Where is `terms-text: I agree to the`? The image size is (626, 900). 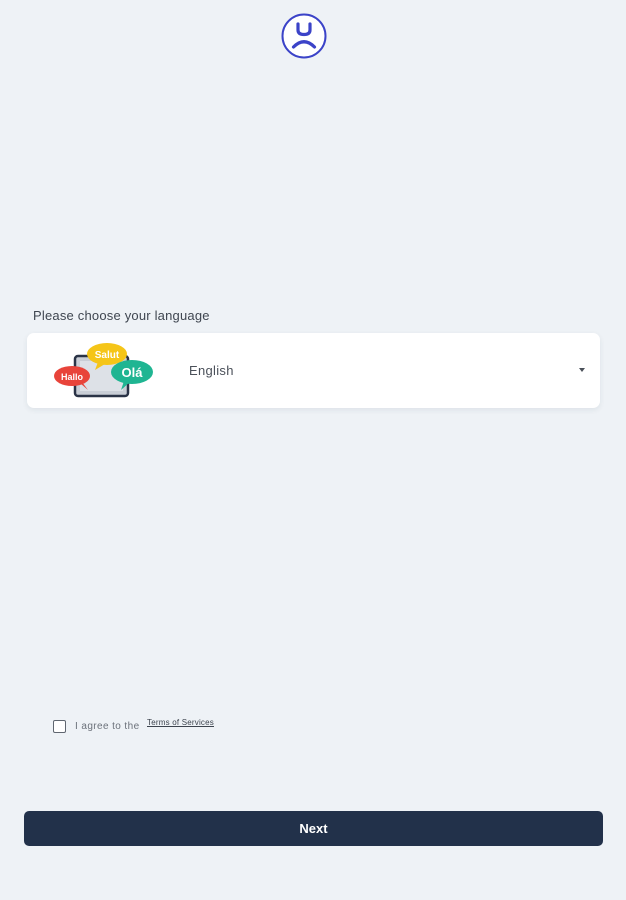
terms-text: I agree to the is located at coordinates (107, 726).